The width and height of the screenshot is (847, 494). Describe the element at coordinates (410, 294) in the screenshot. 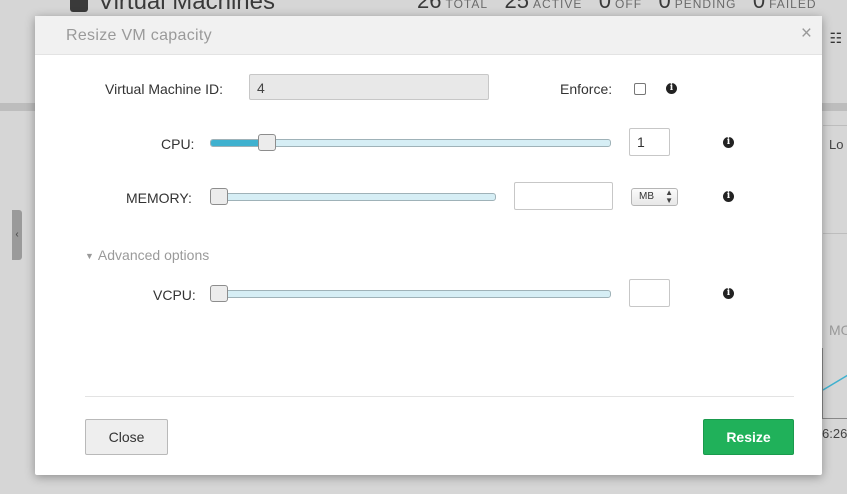

I see `vcpu-slider` at that location.